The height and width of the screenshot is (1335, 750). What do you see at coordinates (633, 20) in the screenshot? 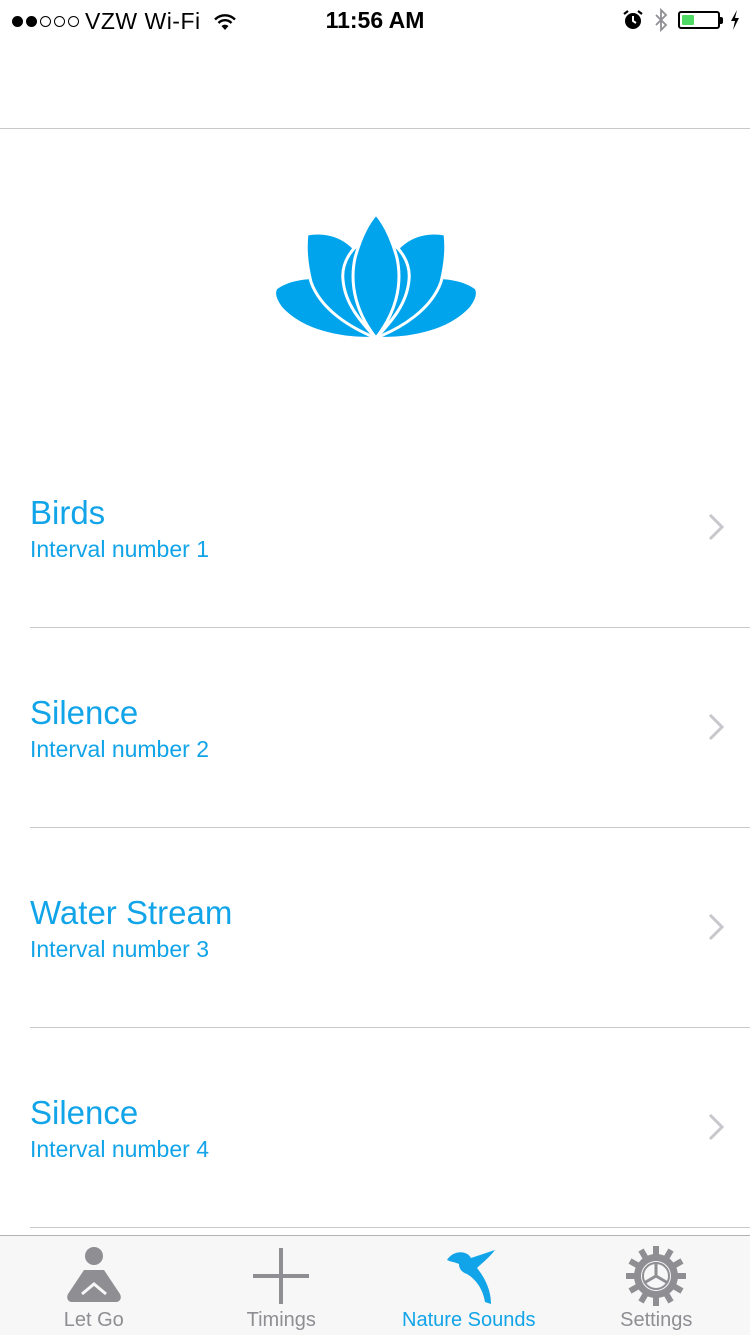
I see `alarm-icon` at bounding box center [633, 20].